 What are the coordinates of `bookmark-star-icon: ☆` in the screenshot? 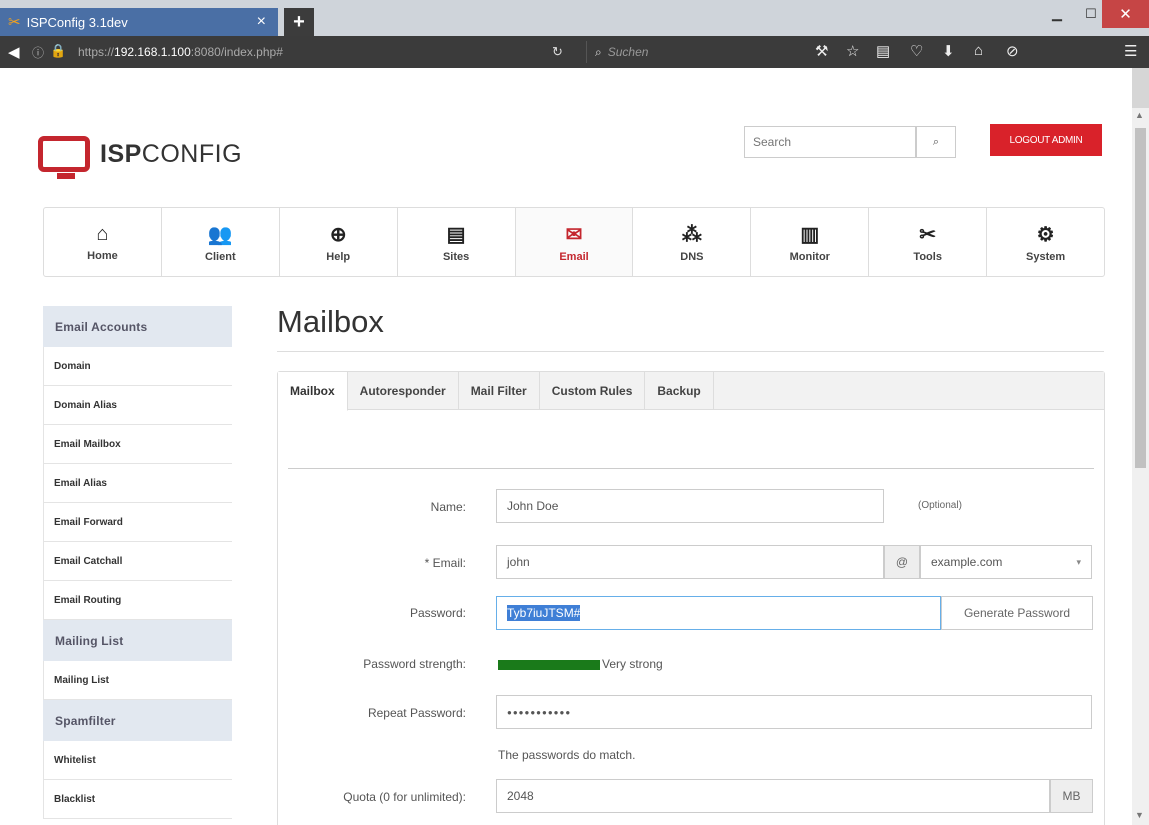 It's located at (852, 51).